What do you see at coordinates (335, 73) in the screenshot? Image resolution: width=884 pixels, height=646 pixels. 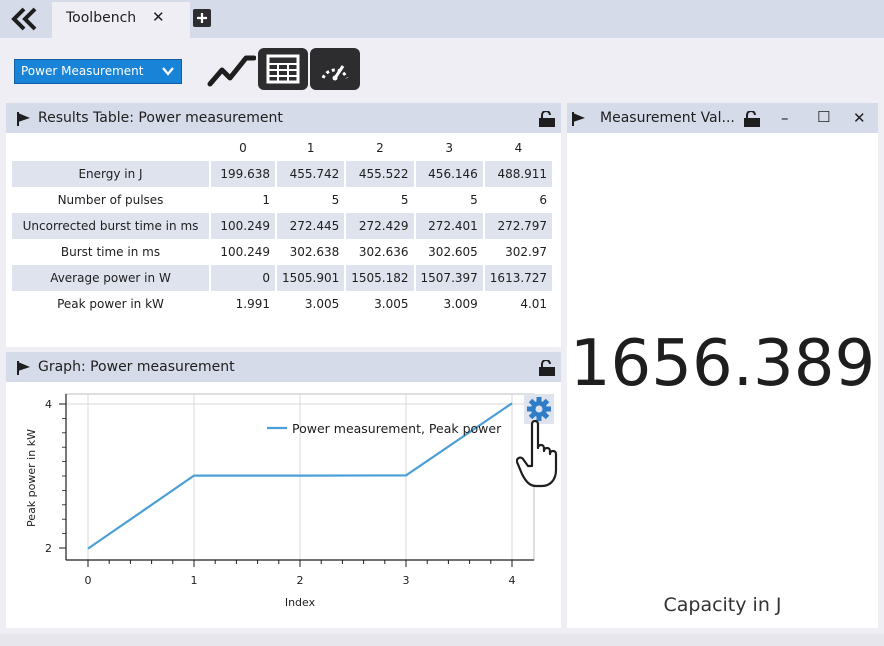 I see `gauge-icon` at bounding box center [335, 73].